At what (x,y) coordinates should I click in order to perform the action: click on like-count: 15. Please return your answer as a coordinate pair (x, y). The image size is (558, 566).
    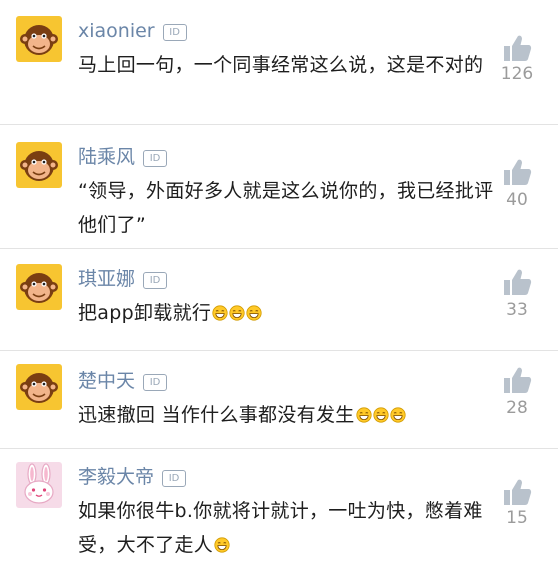
    Looking at the image, I should click on (517, 518).